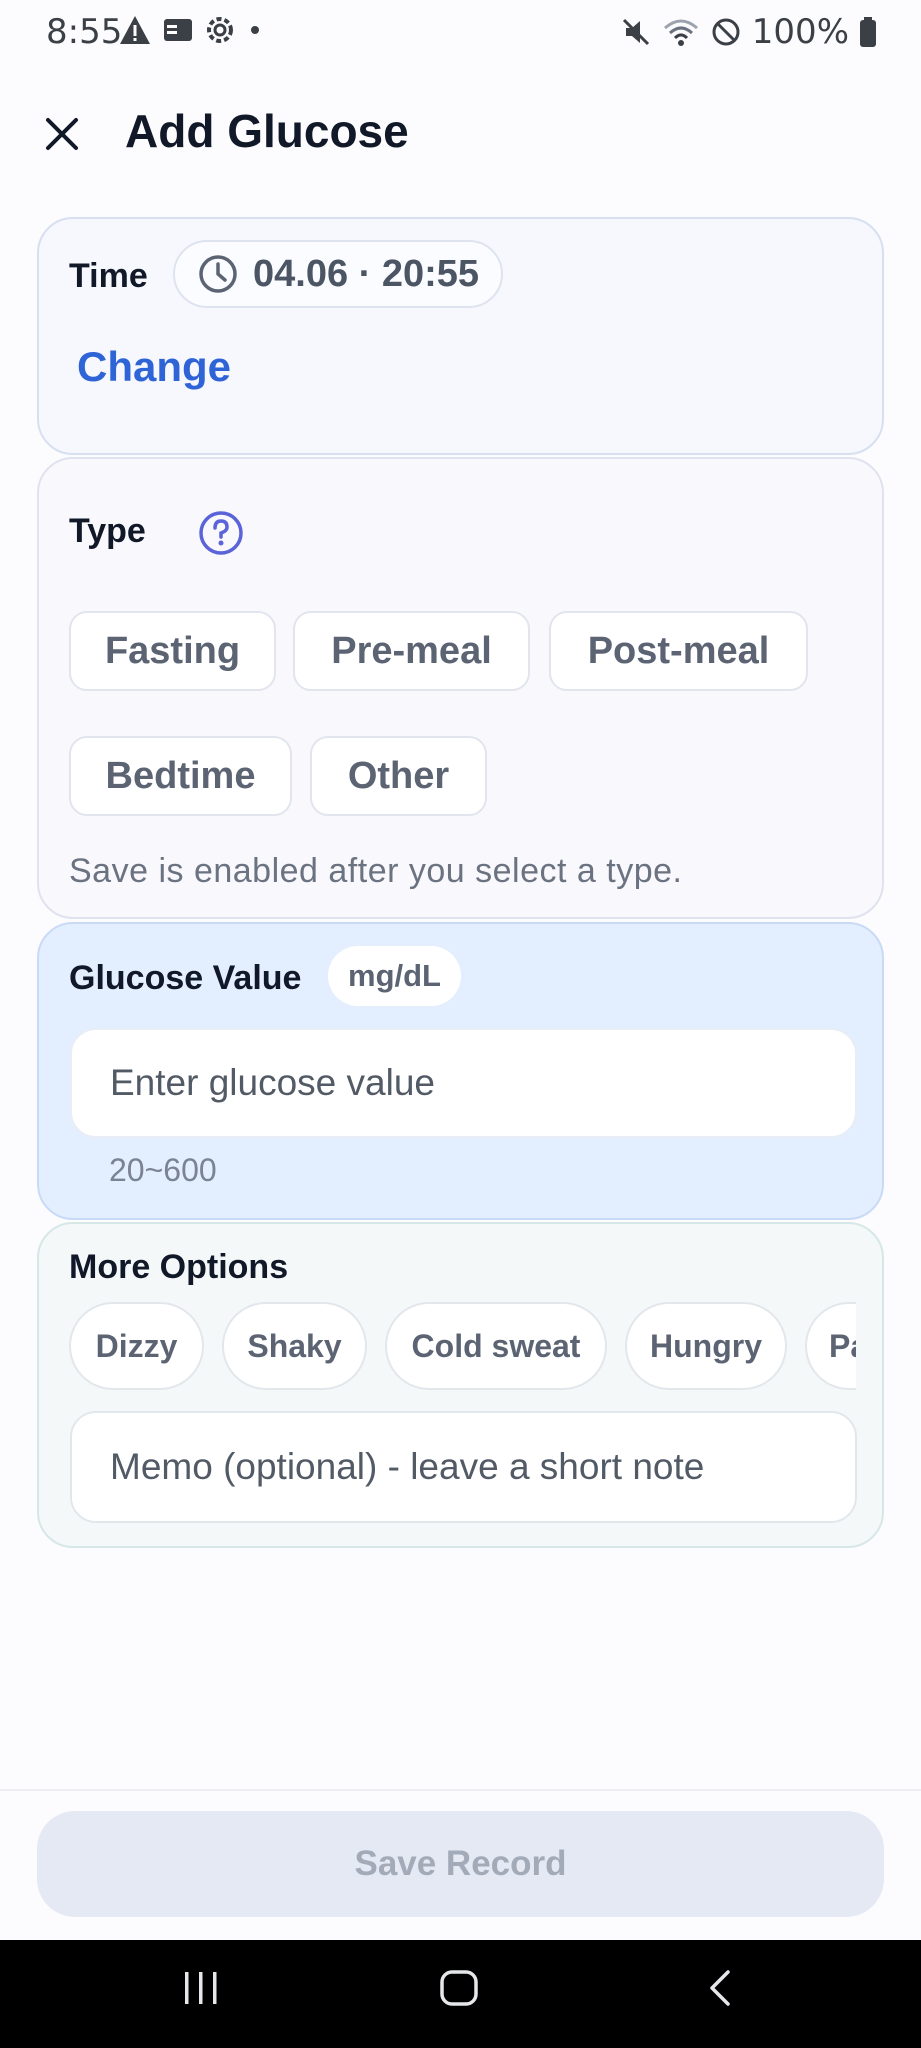 This screenshot has width=921, height=2048. Describe the element at coordinates (460, 1864) in the screenshot. I see `save-record-button: Save Record` at that location.